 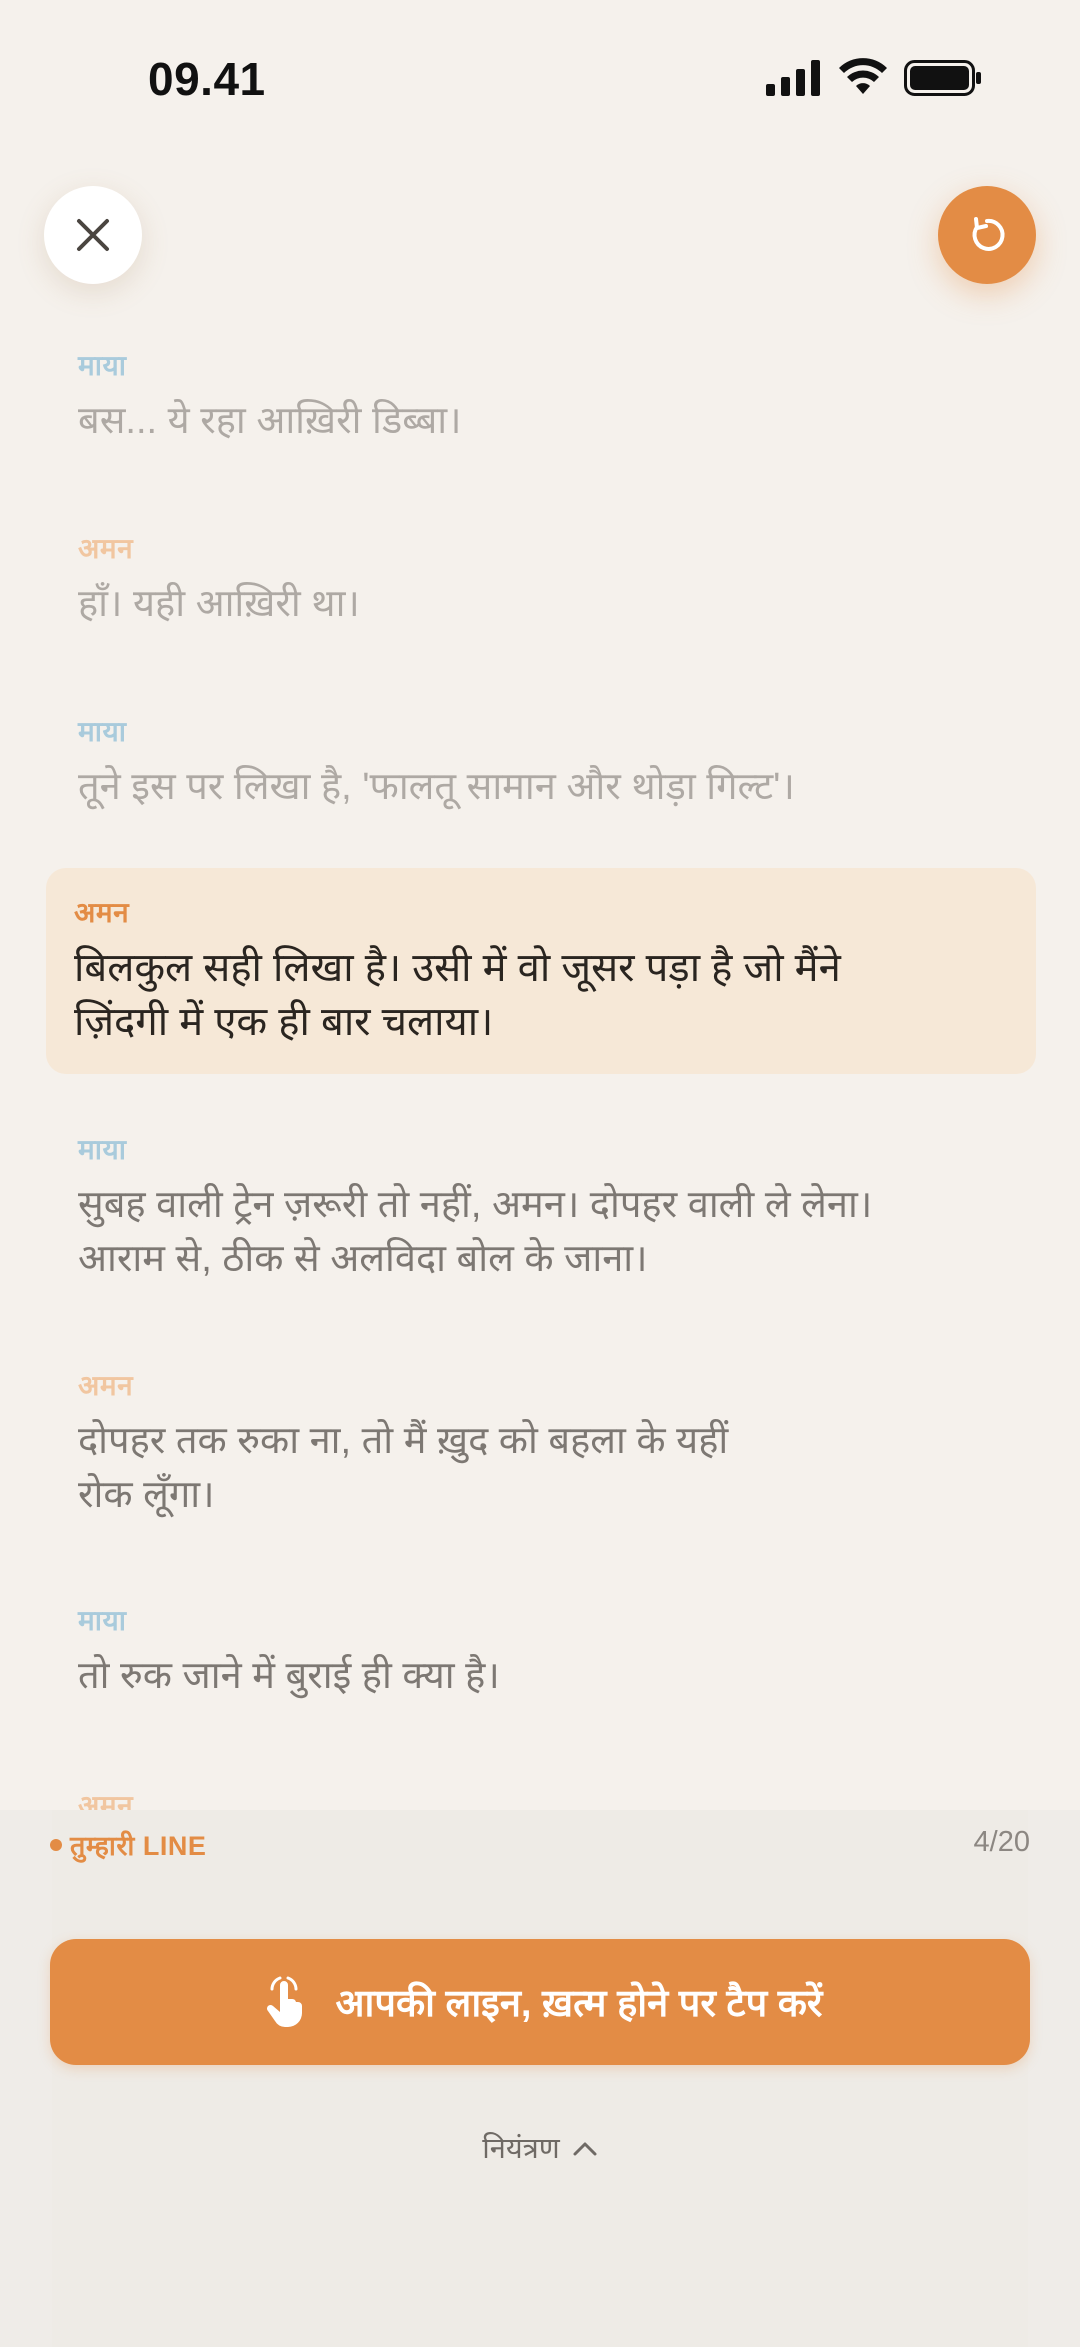 I want to click on script-line: माया तो रुक जाने में बुराई ही क्या है।, so click(x=548, y=1652).